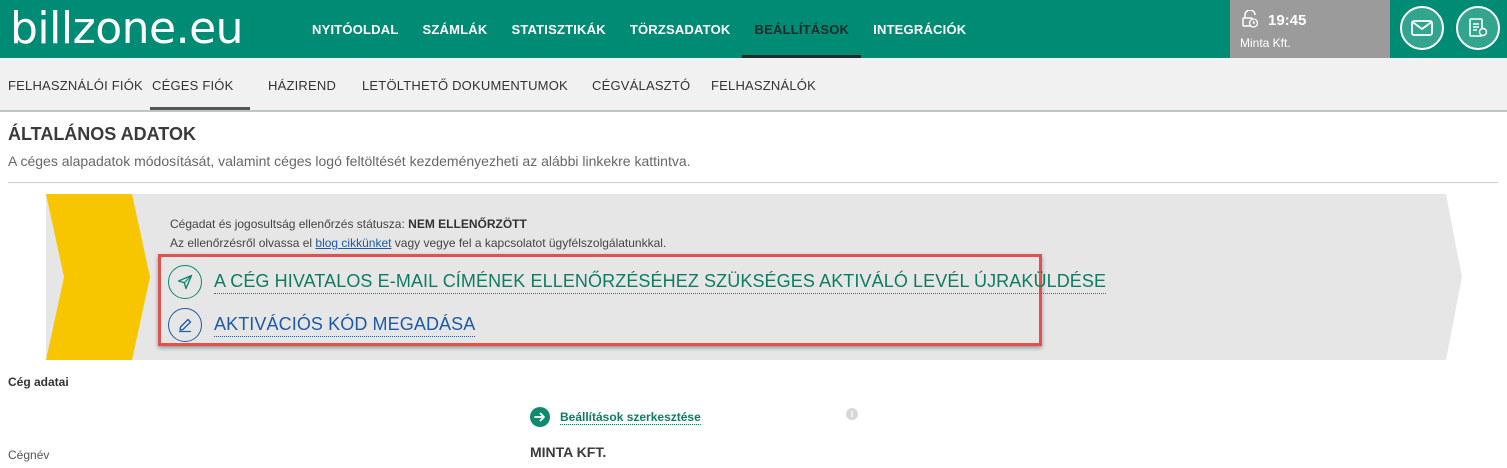  What do you see at coordinates (185, 282) in the screenshot?
I see `send-icon` at bounding box center [185, 282].